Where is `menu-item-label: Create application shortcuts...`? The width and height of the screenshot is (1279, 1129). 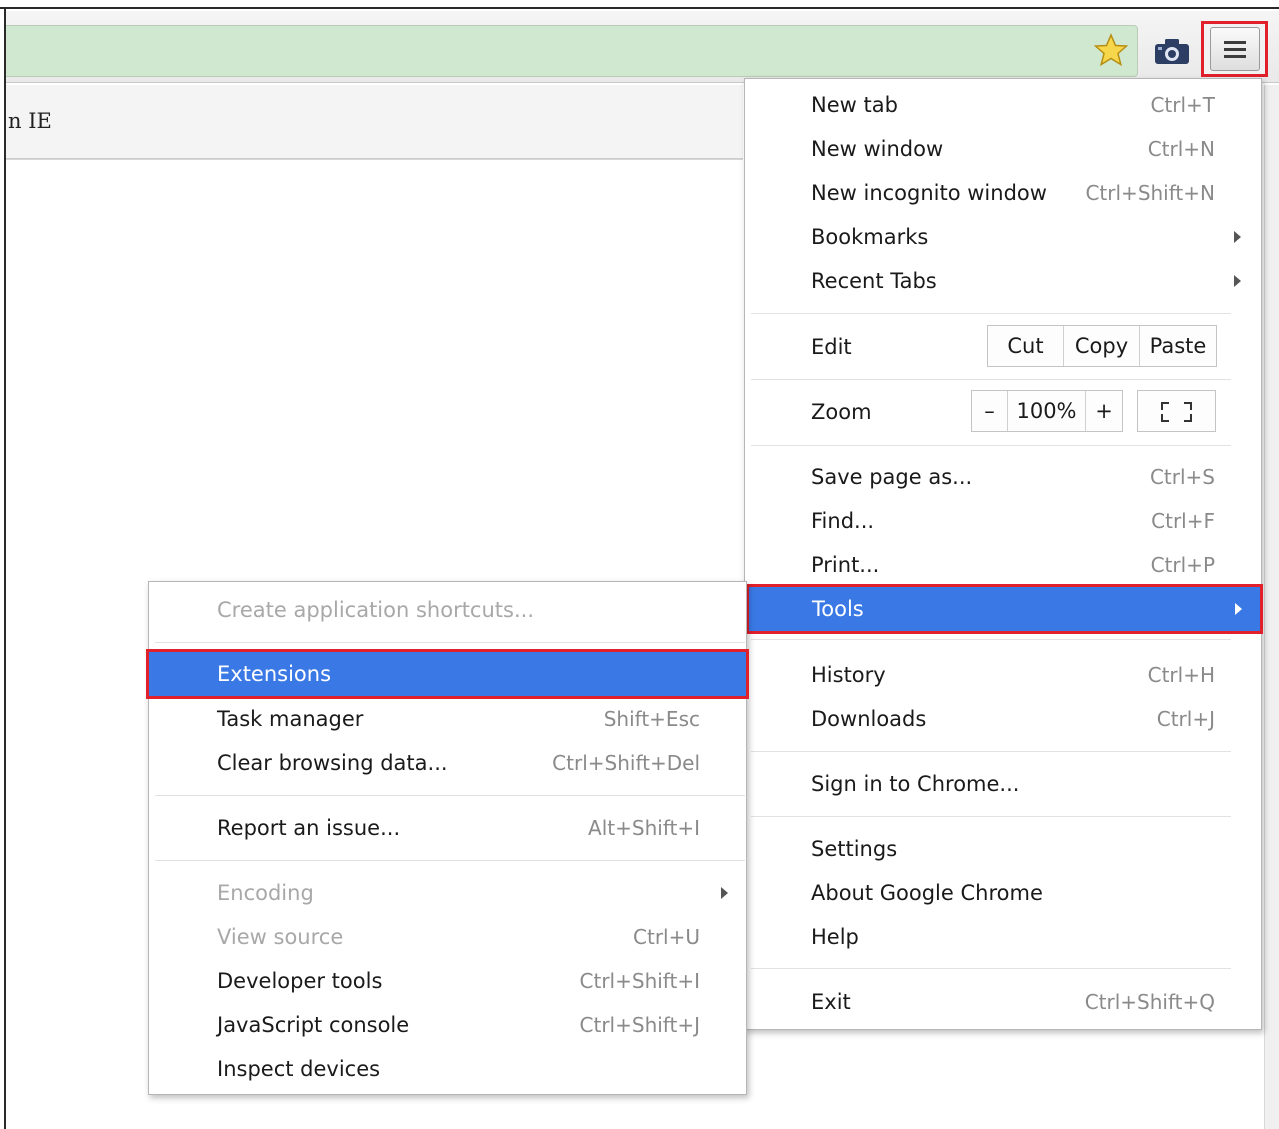
menu-item-label: Create application shortcuts... is located at coordinates (375, 610).